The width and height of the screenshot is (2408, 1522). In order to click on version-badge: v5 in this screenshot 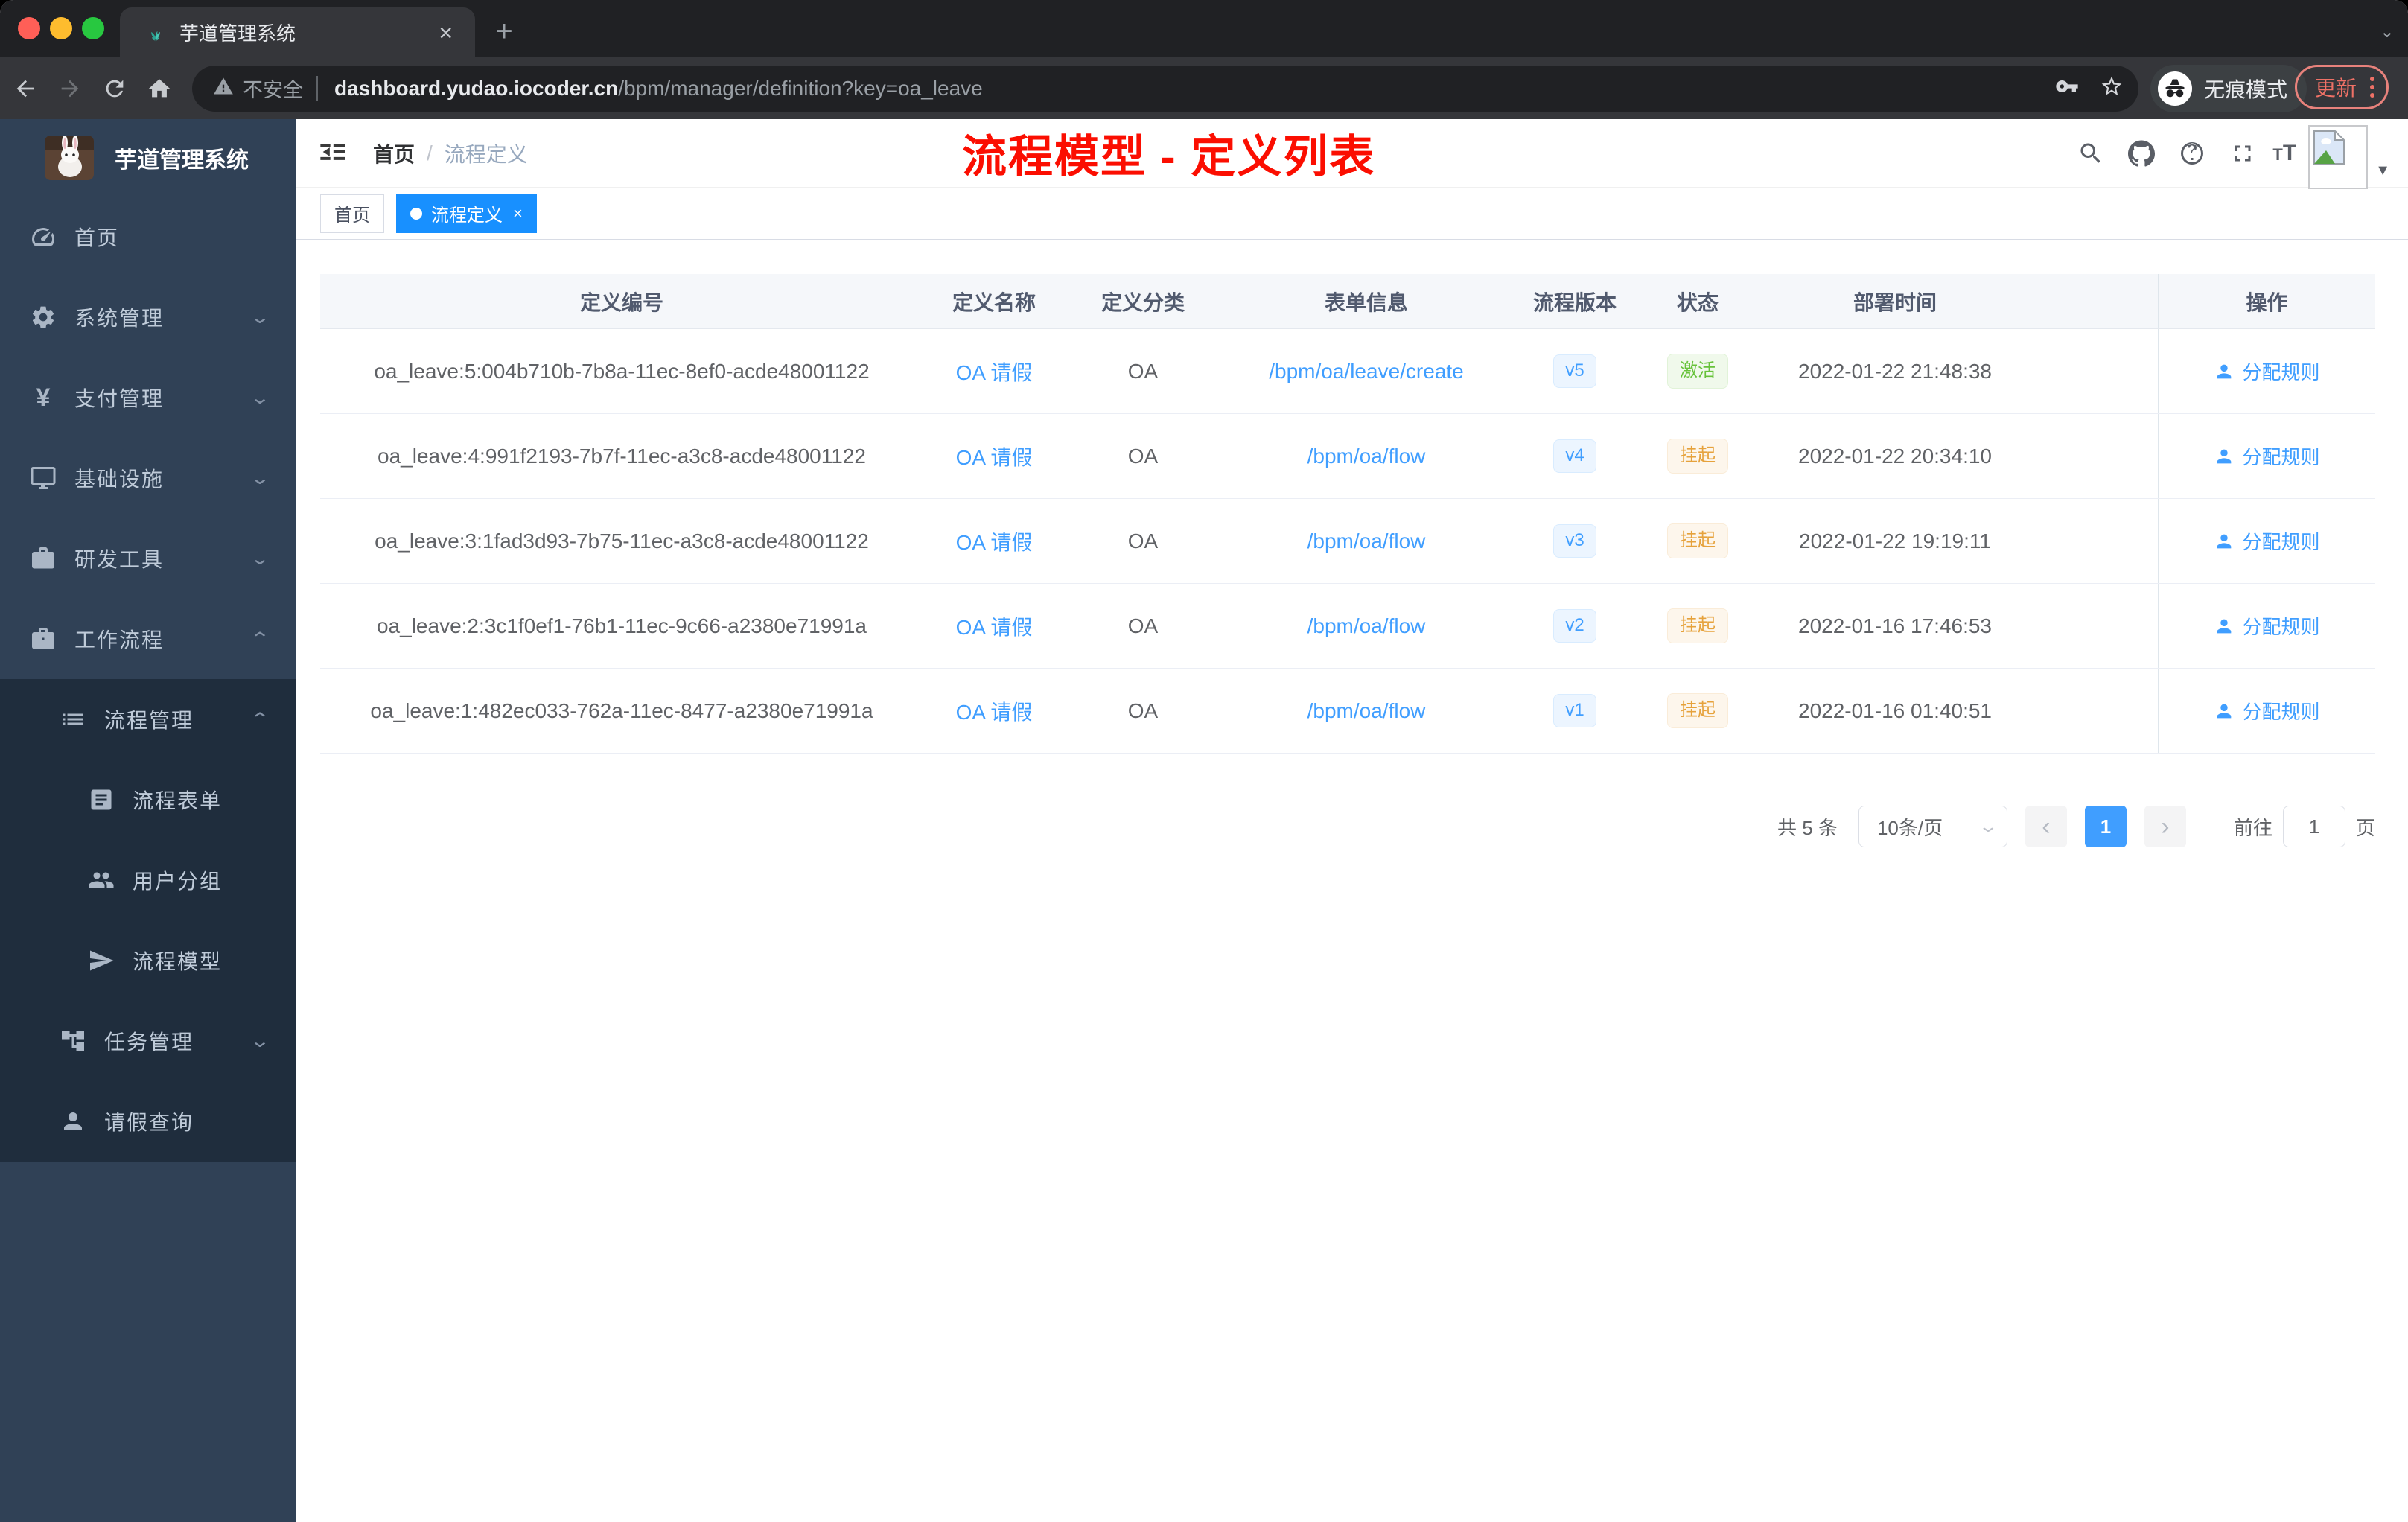, I will do `click(1575, 371)`.